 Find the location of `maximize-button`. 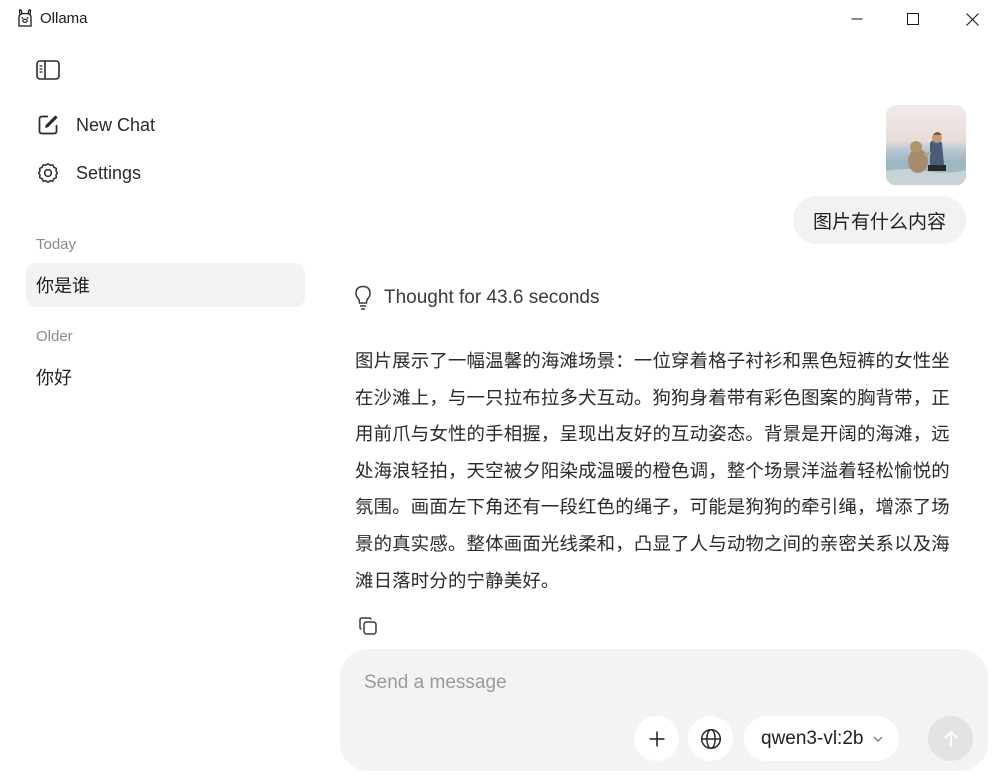

maximize-button is located at coordinates (913, 19).